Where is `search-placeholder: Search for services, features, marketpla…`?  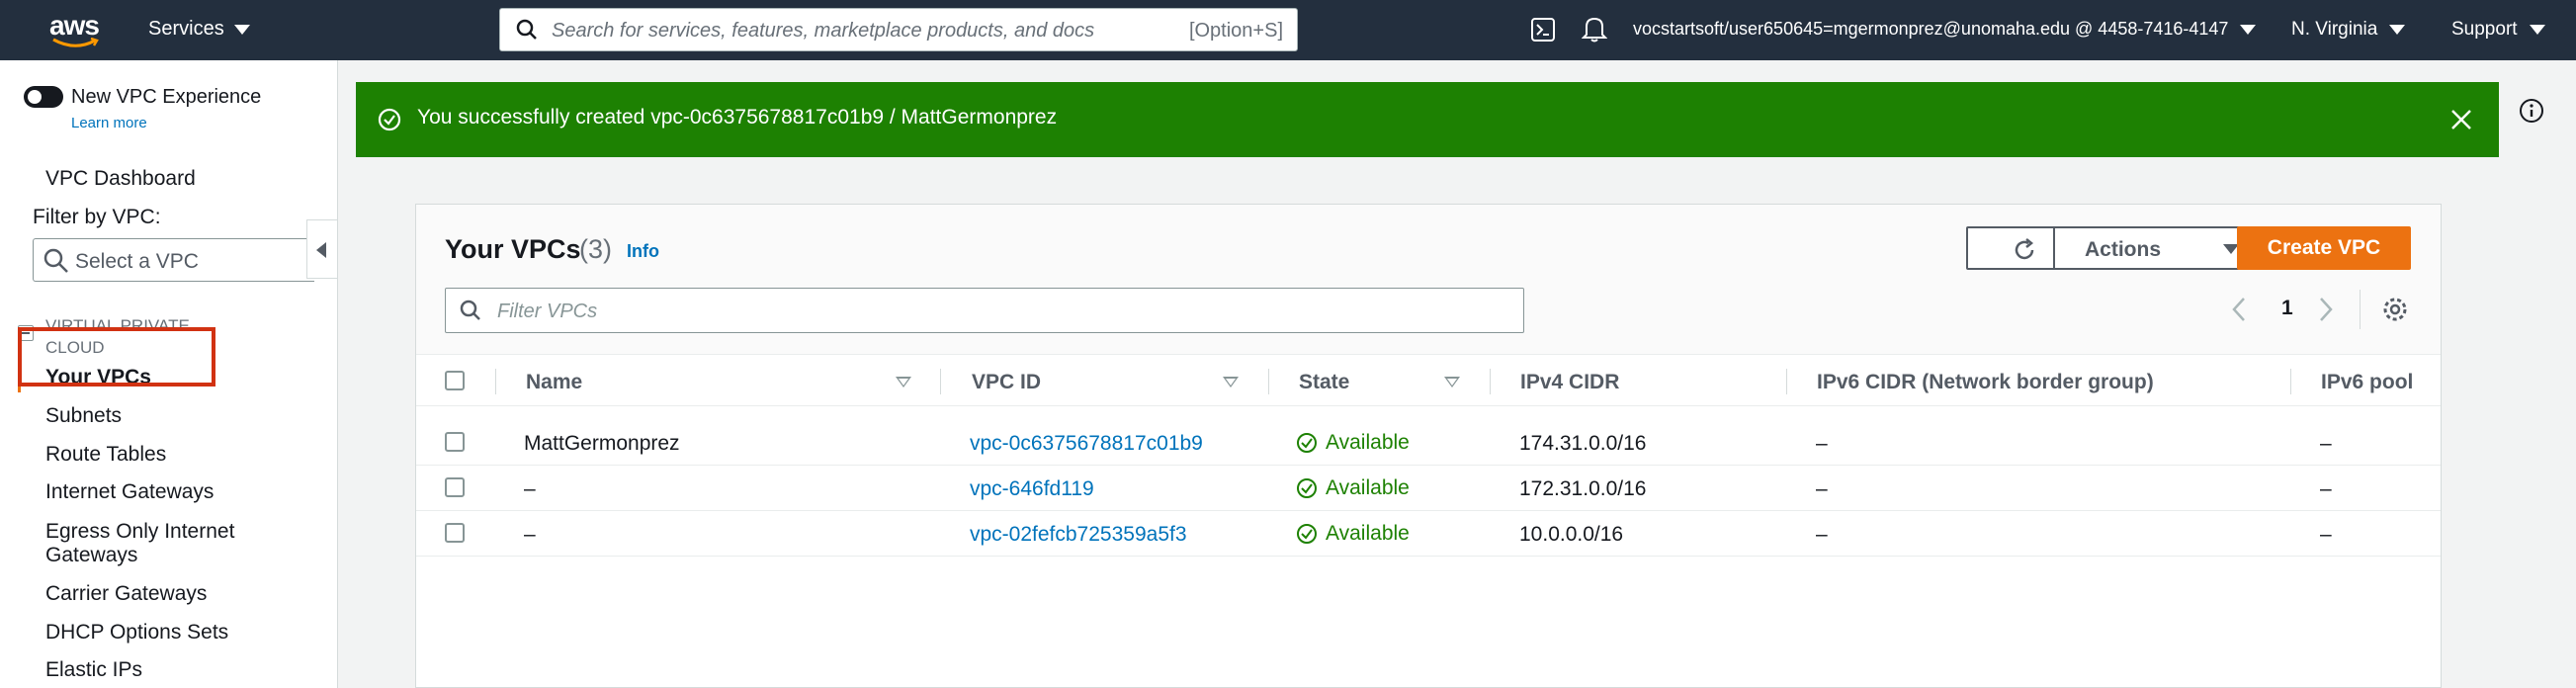
search-placeholder: Search for services, features, marketpla… is located at coordinates (823, 31).